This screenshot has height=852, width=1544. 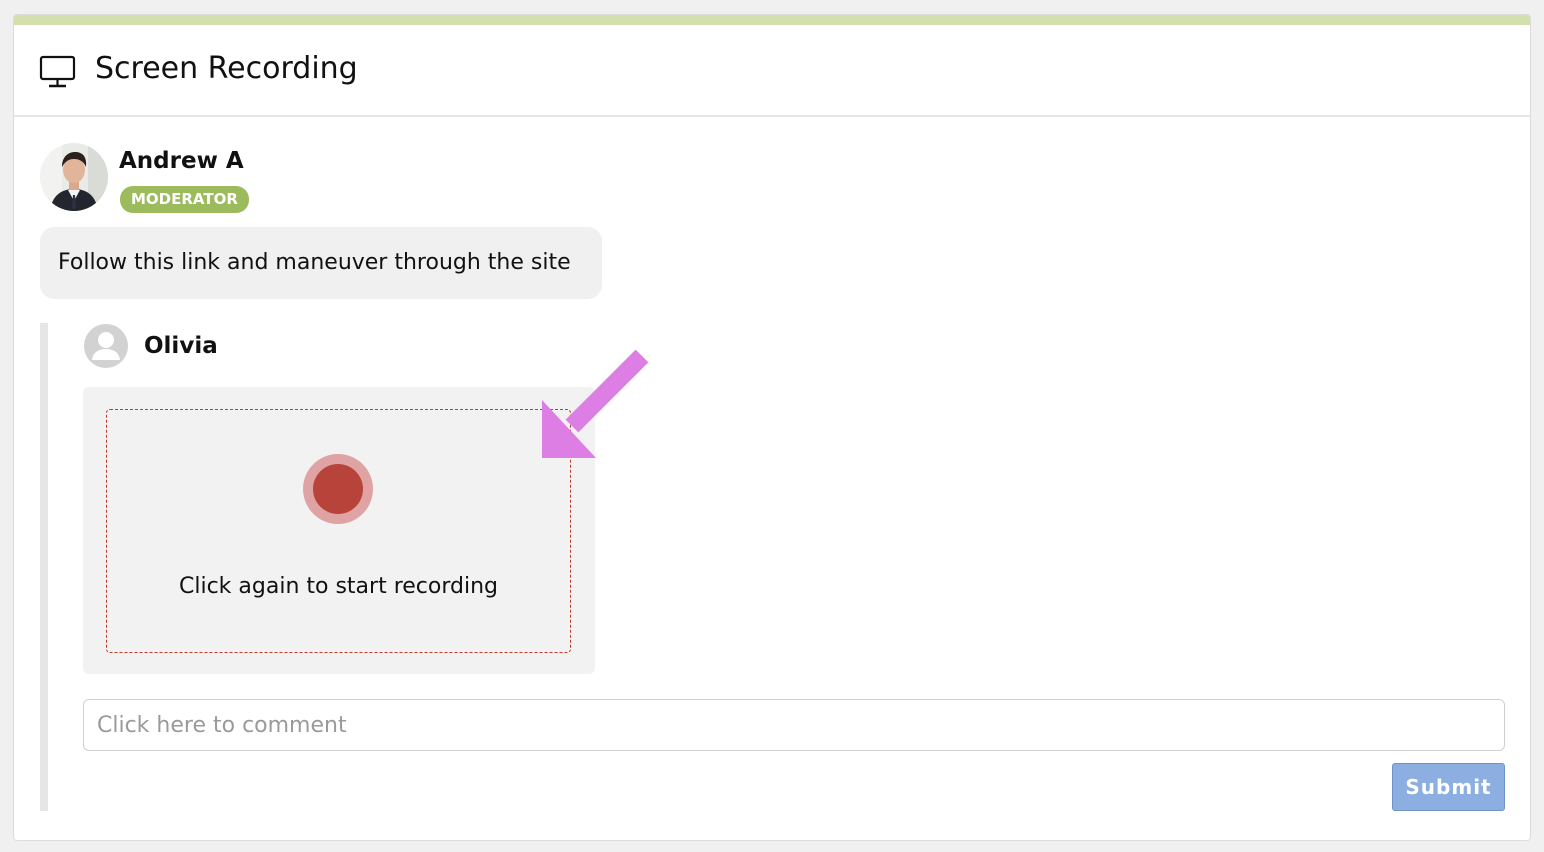 What do you see at coordinates (772, 71) in the screenshot?
I see `card-header: Screen Recording` at bounding box center [772, 71].